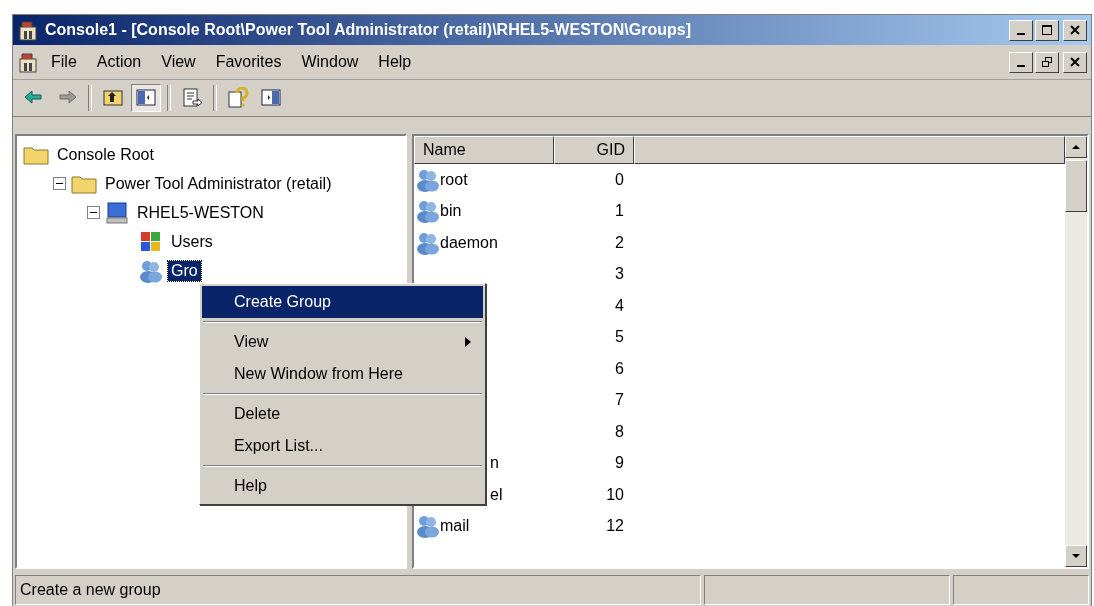 The height and width of the screenshot is (606, 1094). I want to click on tree-item: Gro, so click(184, 270).